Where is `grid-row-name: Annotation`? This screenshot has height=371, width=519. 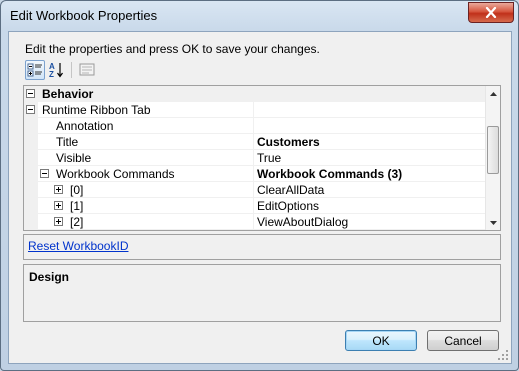 grid-row-name: Annotation is located at coordinates (85, 126).